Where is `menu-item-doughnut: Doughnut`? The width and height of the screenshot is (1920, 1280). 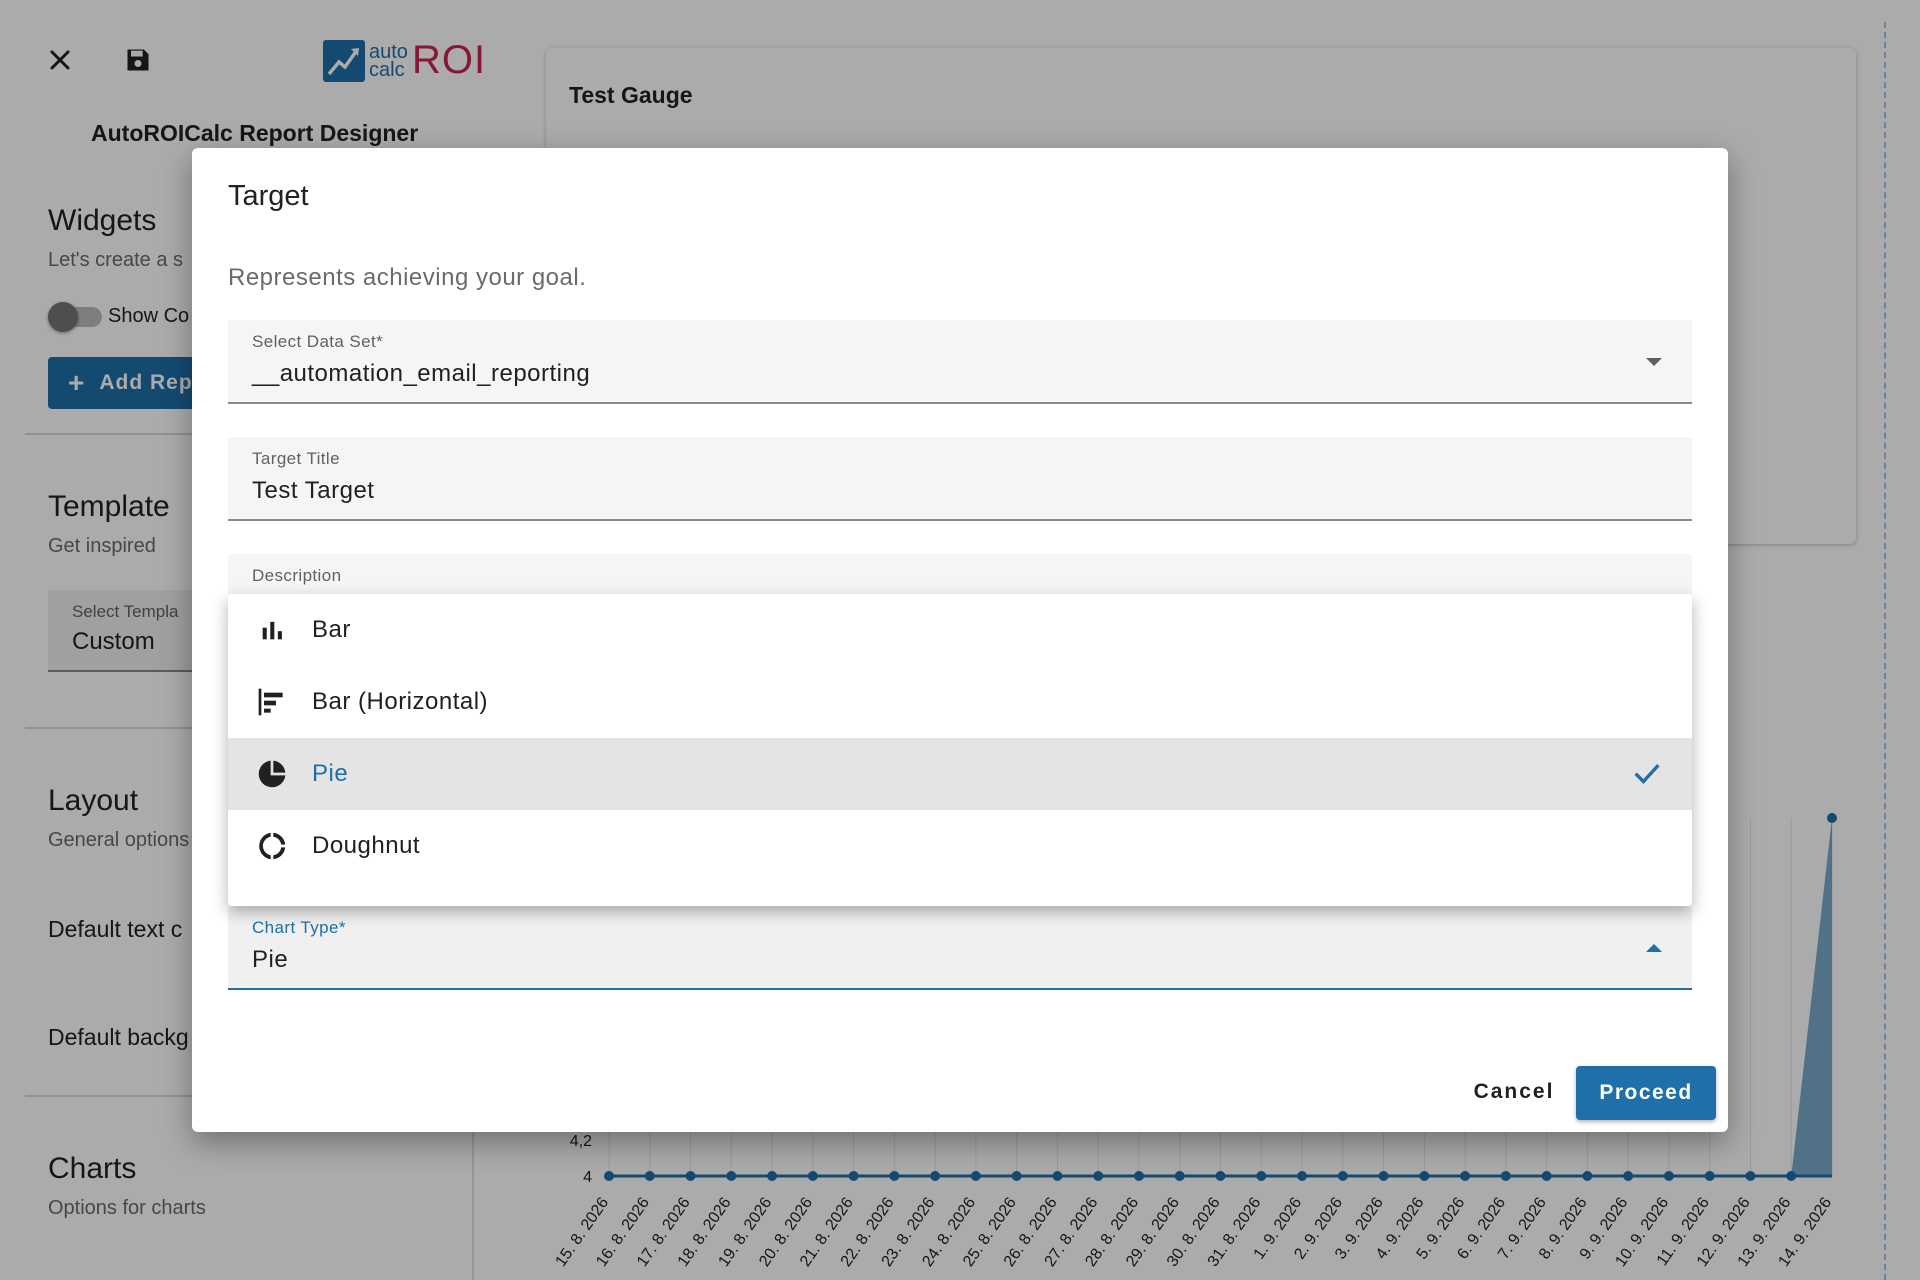 menu-item-doughnut: Doughnut is located at coordinates (960, 846).